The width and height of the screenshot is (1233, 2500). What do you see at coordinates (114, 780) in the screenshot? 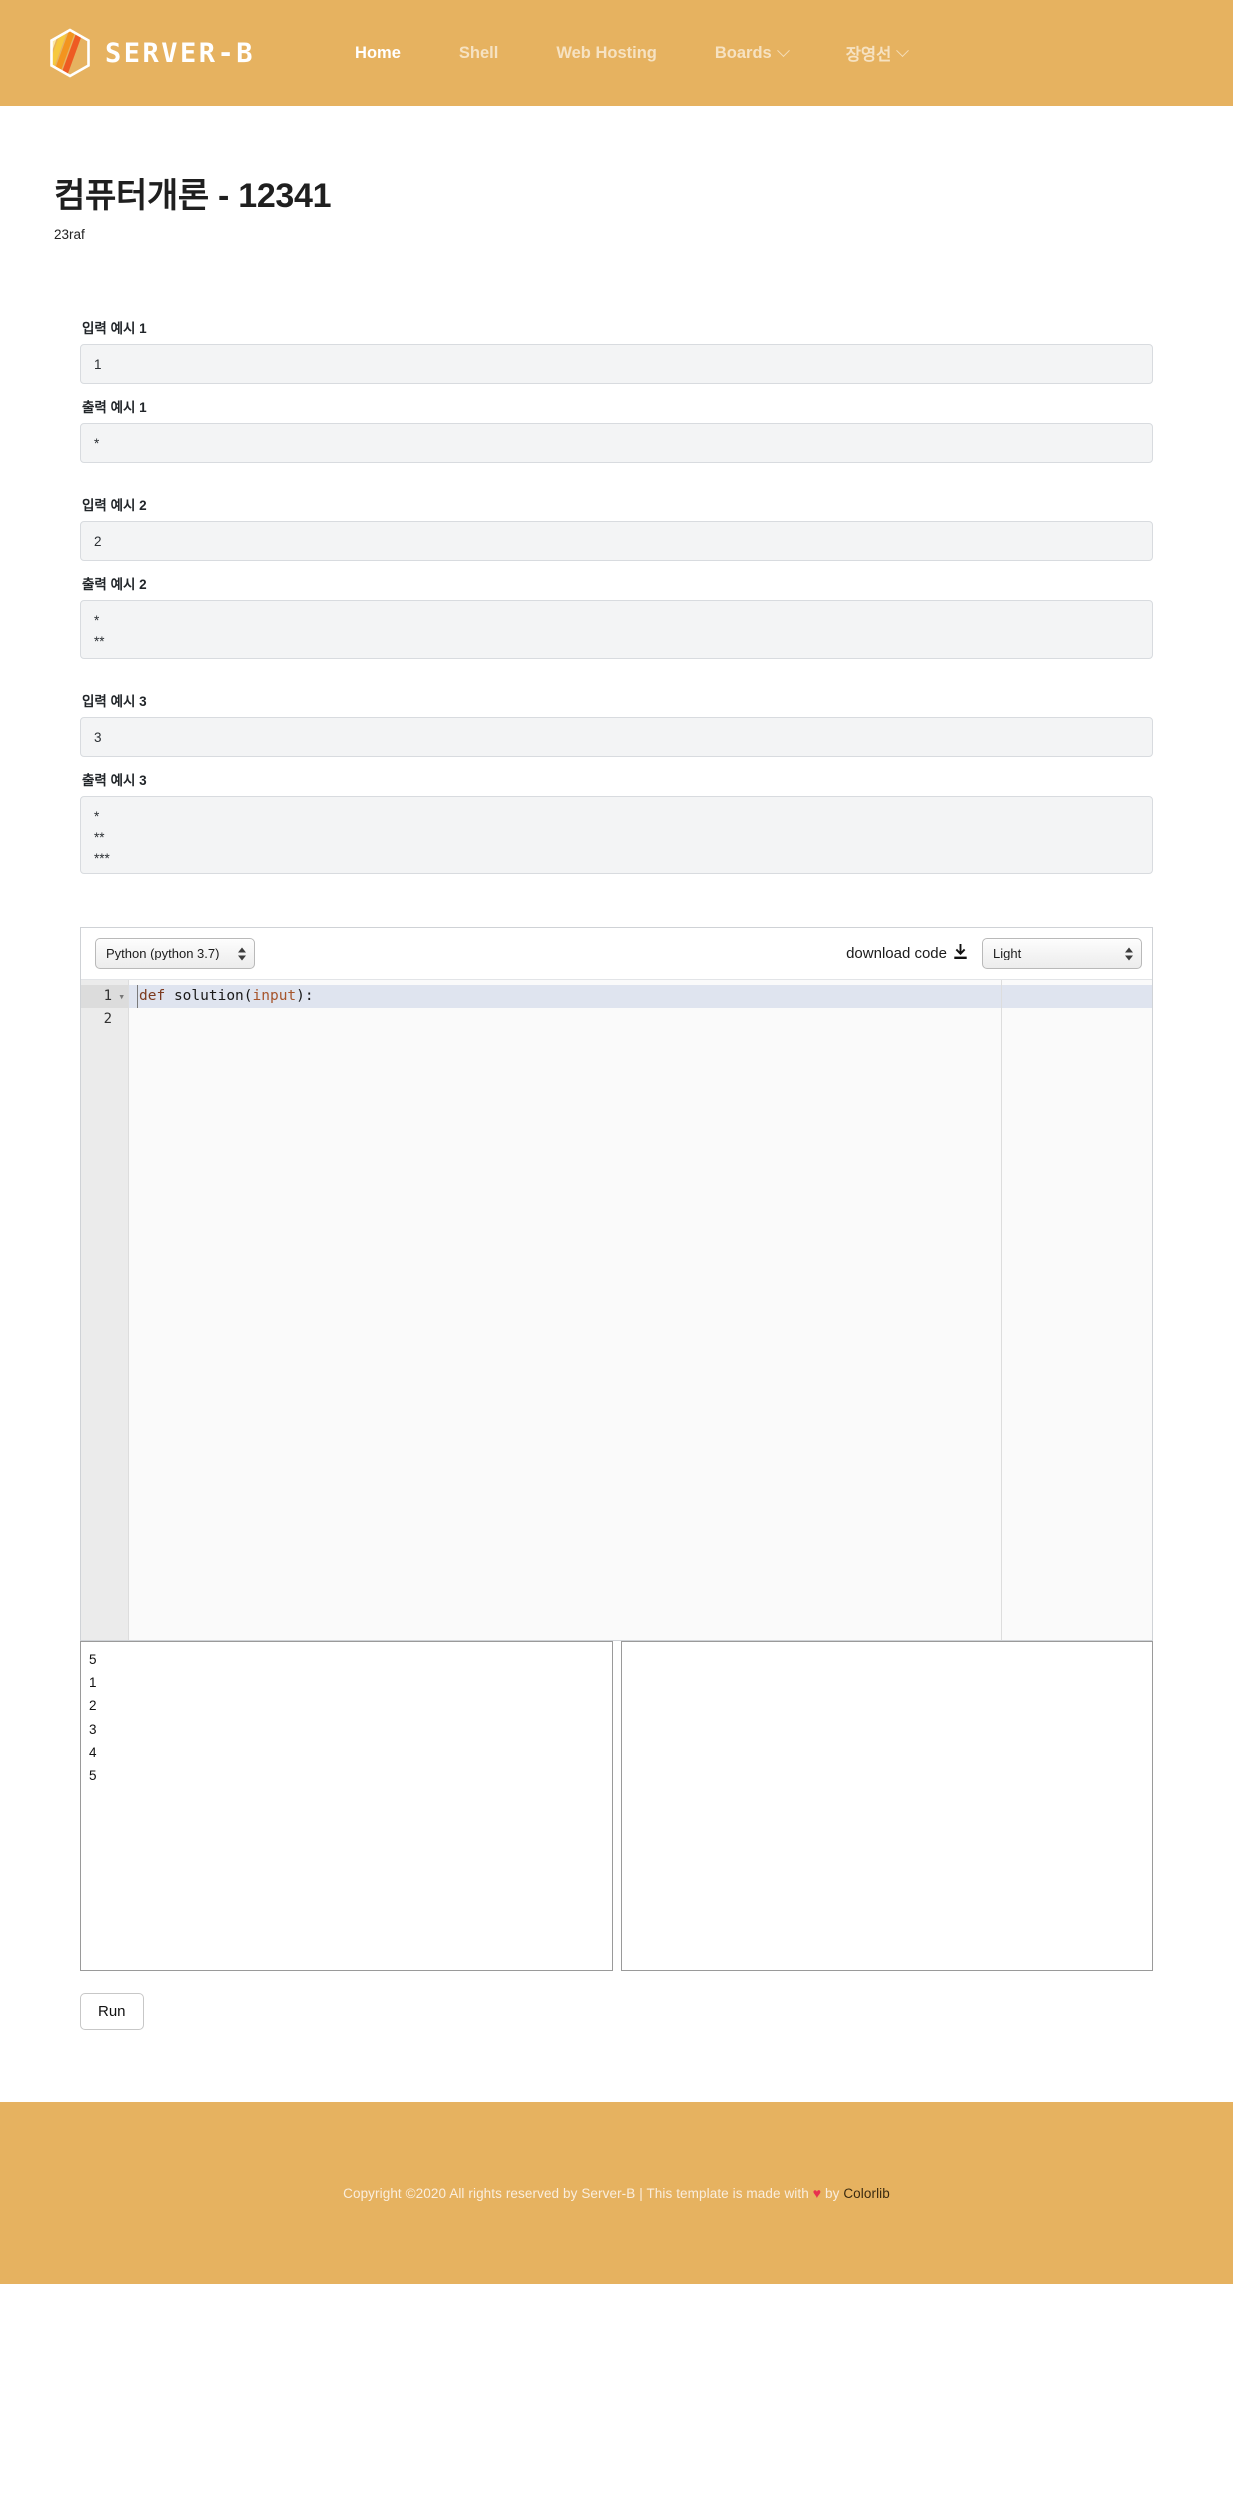
I see `output-example-3-label: 출력 예시 3` at bounding box center [114, 780].